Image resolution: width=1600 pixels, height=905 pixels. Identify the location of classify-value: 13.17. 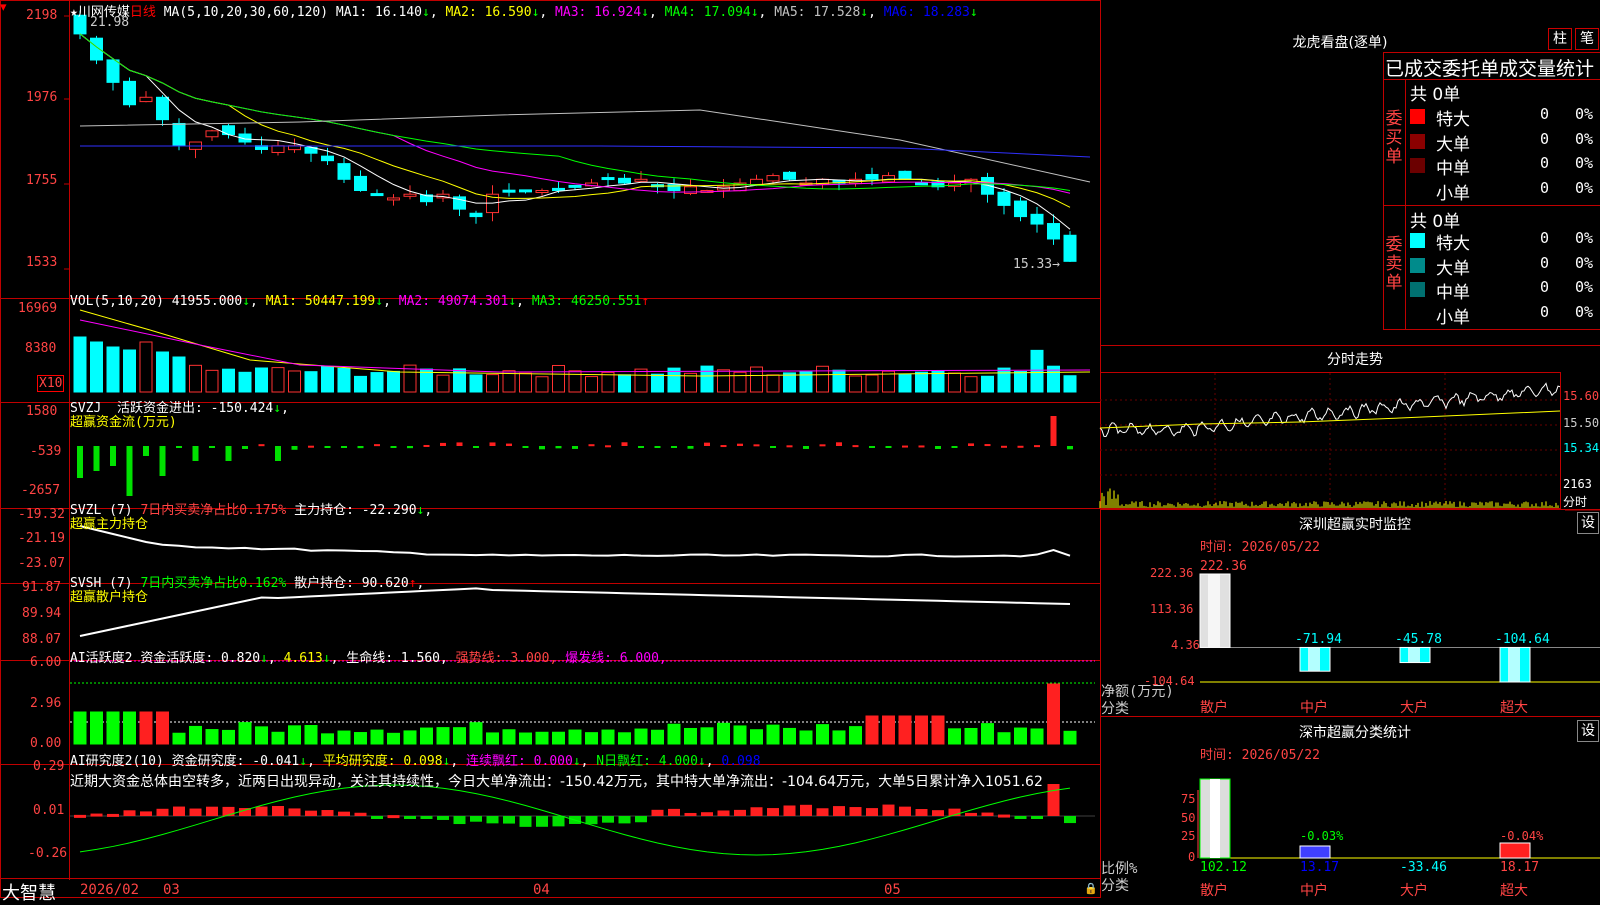
(1320, 867).